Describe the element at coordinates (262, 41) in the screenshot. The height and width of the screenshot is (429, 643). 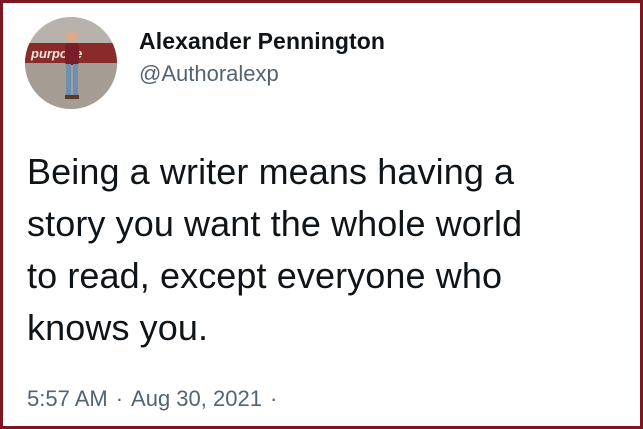
I see `author-display-name: Alexander Pennington` at that location.